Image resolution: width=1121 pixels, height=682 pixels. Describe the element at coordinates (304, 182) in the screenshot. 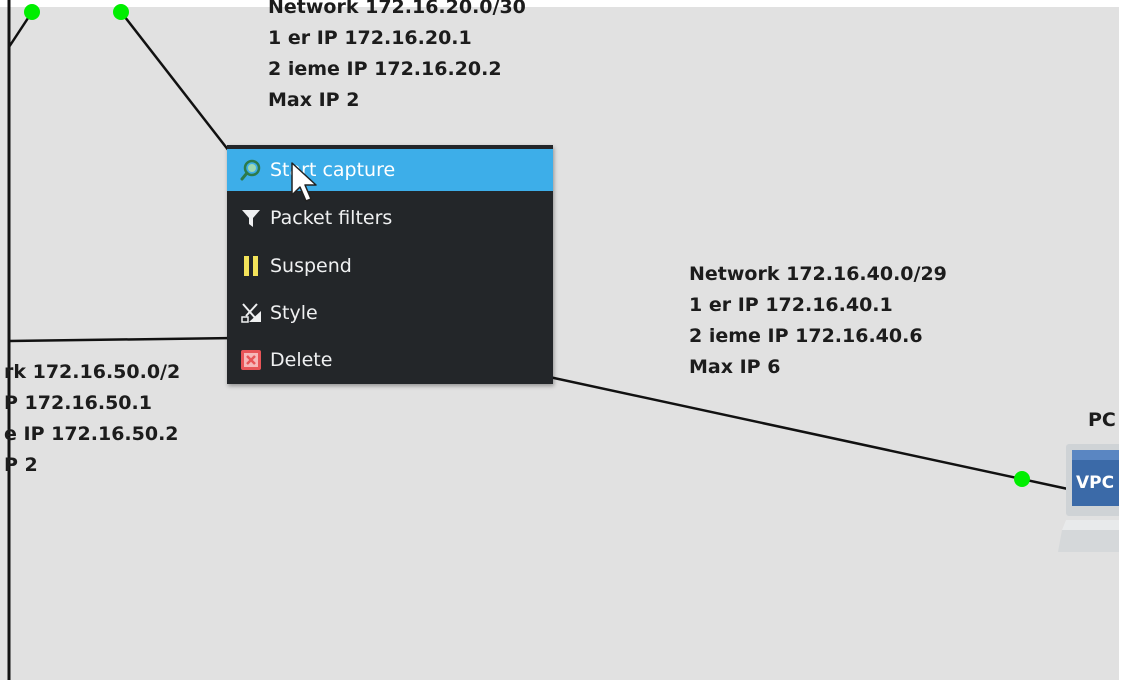

I see `mouse-cursor-icon` at that location.